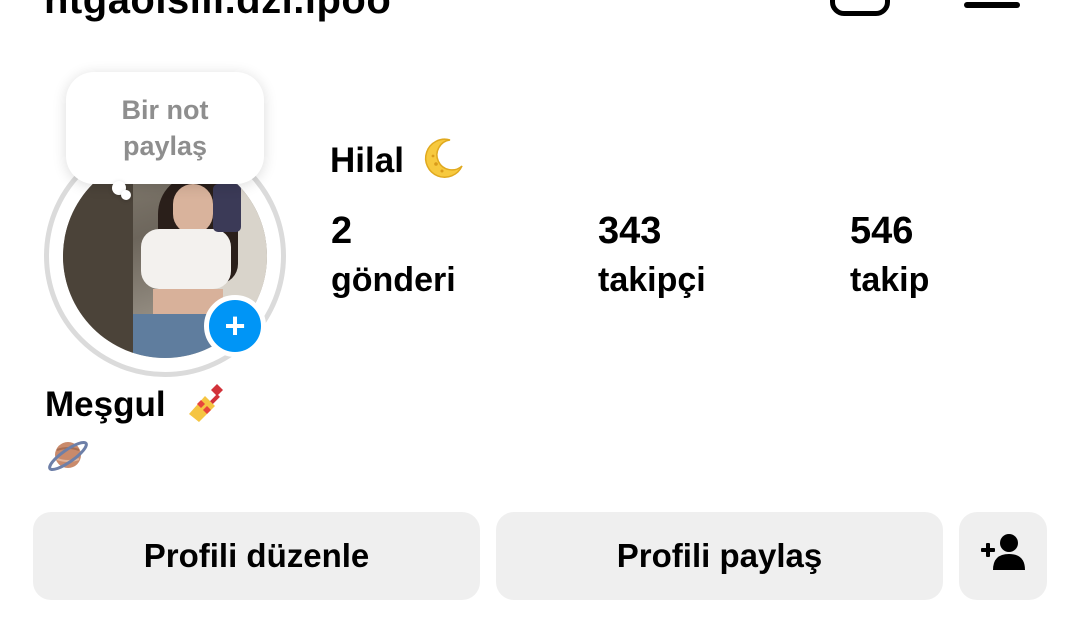 The image size is (1080, 622). What do you see at coordinates (860, 8) in the screenshot?
I see `new-post-icon` at bounding box center [860, 8].